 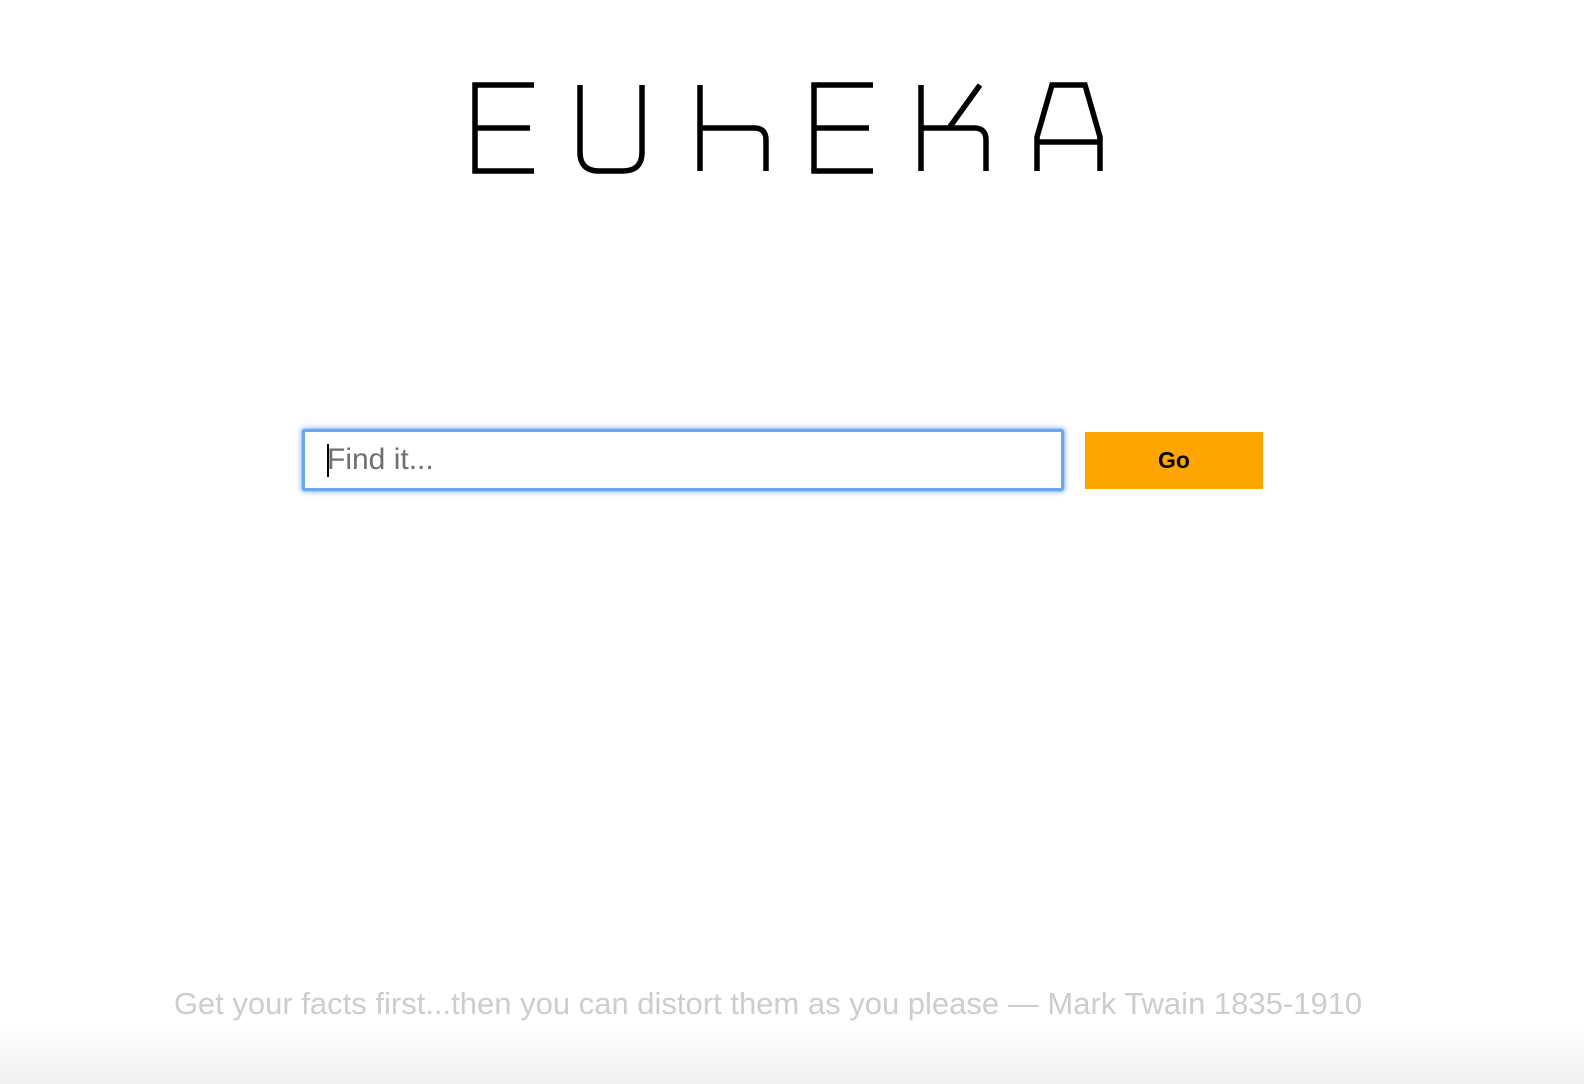 I want to click on logo-letter-k, so click(x=953, y=127).